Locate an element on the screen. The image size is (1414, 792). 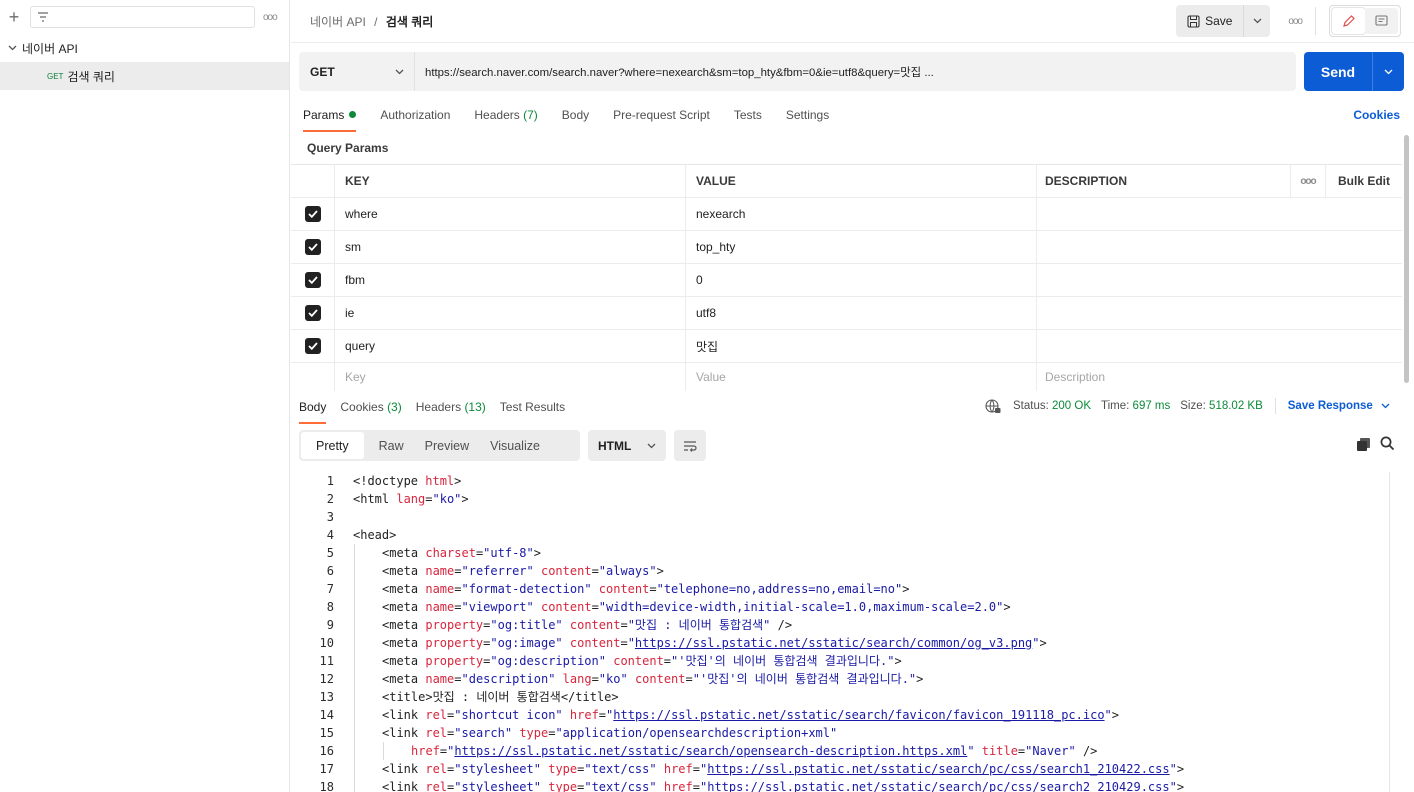
tab-body: Body is located at coordinates (575, 115).